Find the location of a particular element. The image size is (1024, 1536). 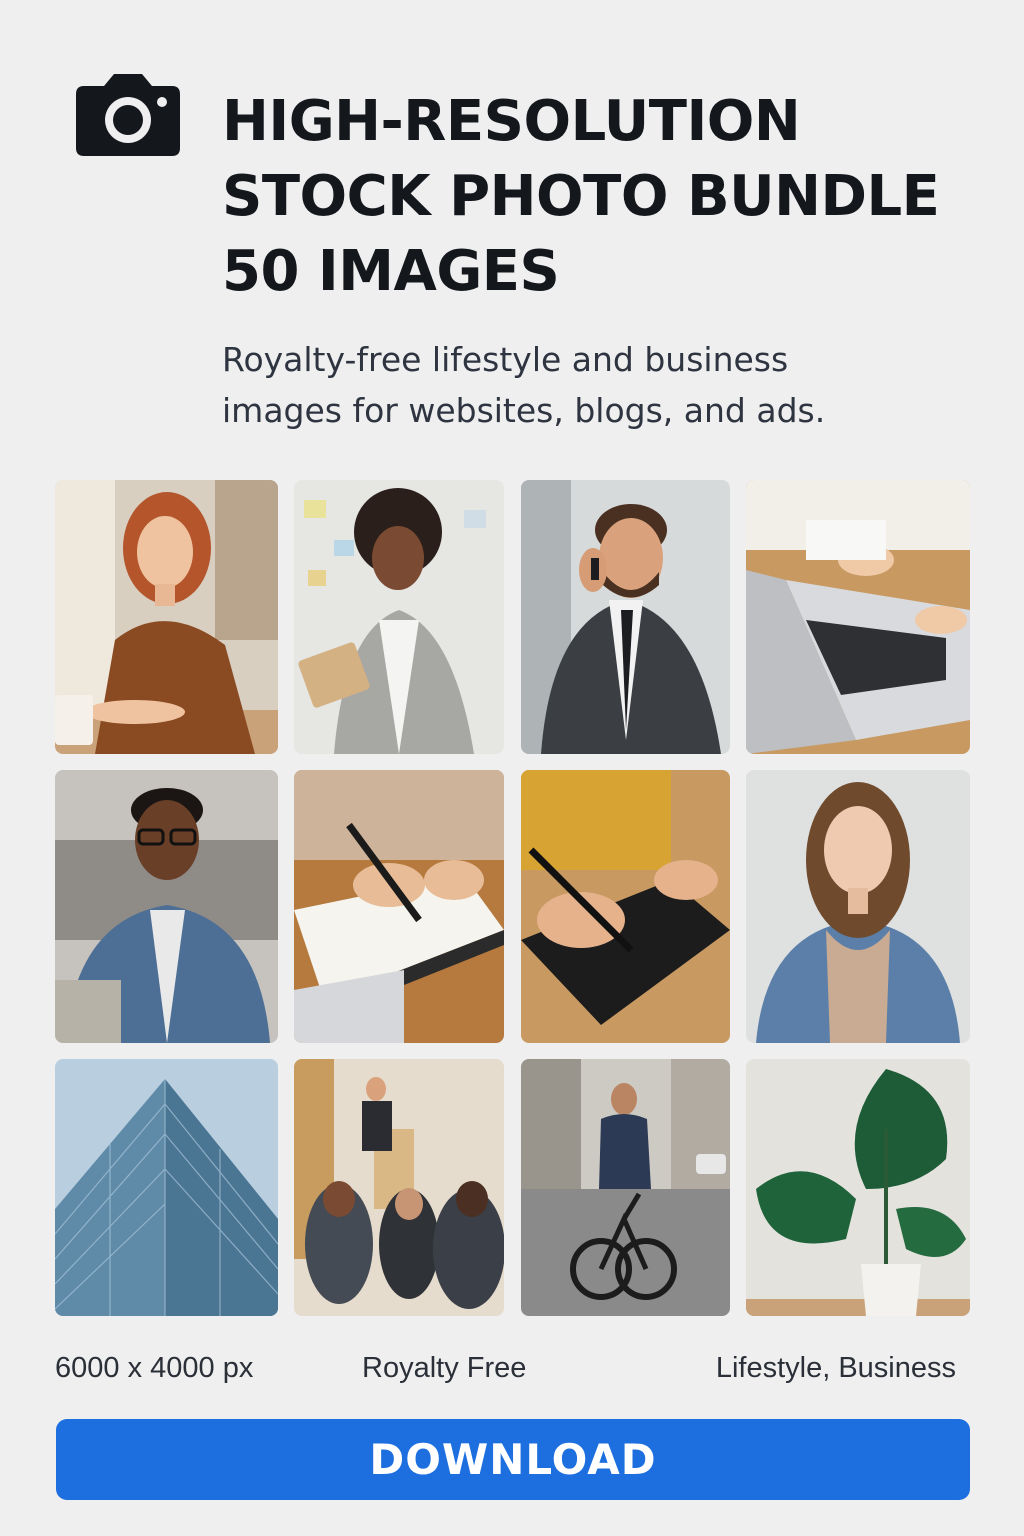

hand-writing-in-notebook-photo is located at coordinates (399, 906).